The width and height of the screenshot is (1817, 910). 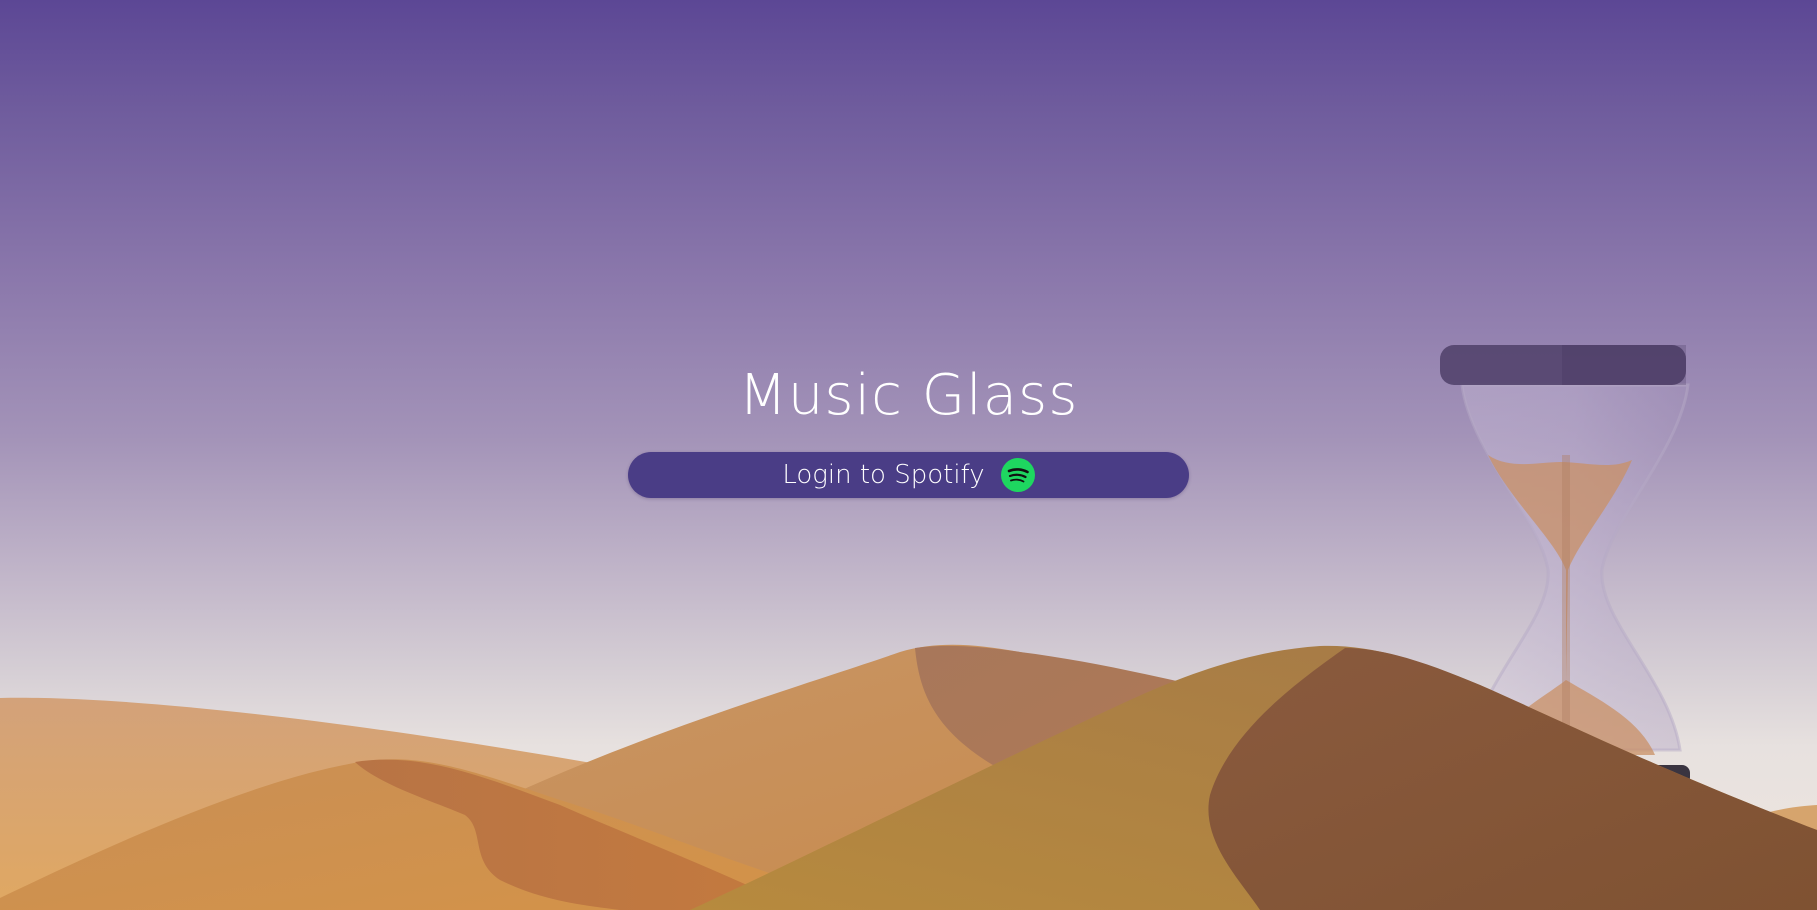 What do you see at coordinates (908, 395) in the screenshot?
I see `app-title: Music Glass` at bounding box center [908, 395].